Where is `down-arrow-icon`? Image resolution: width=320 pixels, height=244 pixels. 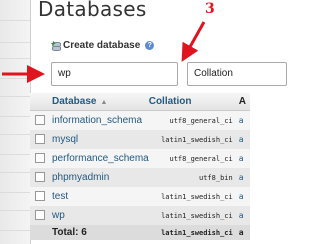
down-arrow-icon is located at coordinates (193, 41).